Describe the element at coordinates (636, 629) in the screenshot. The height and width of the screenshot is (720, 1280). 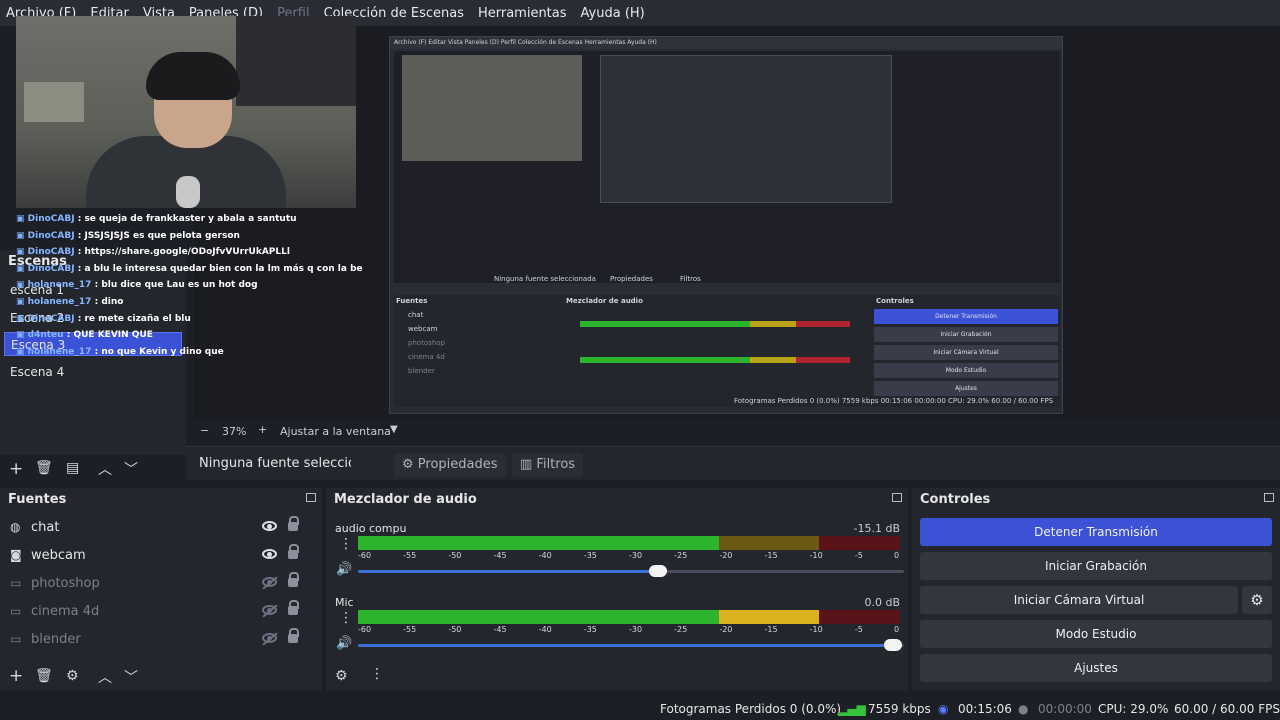
I see `tick-label: -30` at that location.